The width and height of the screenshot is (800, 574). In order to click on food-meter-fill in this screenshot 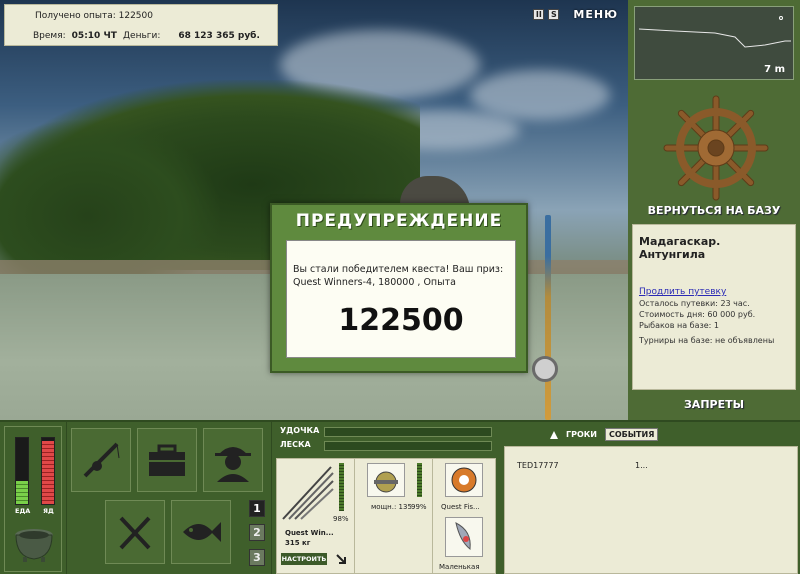, I will do `click(22, 492)`.